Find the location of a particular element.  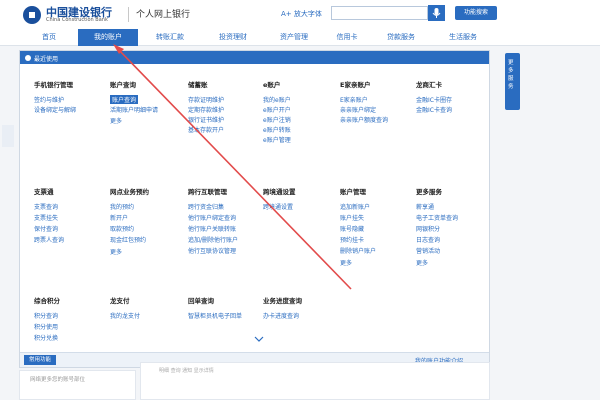

menu-link: 账户挂失 is located at coordinates (352, 217).